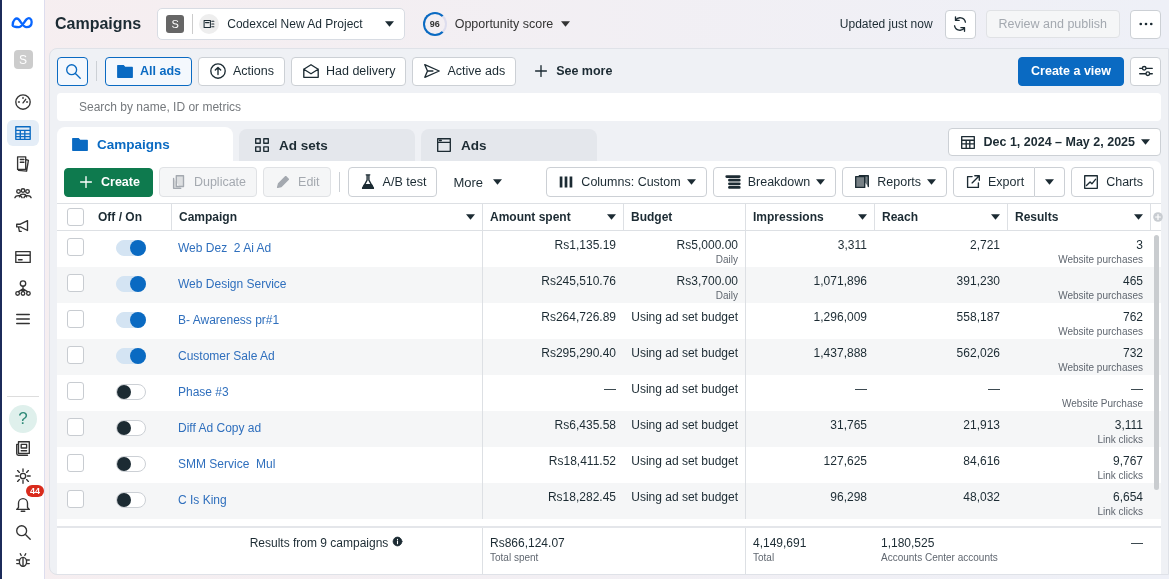 The width and height of the screenshot is (1169, 579). What do you see at coordinates (1137, 543) in the screenshot?
I see `total-results: —` at bounding box center [1137, 543].